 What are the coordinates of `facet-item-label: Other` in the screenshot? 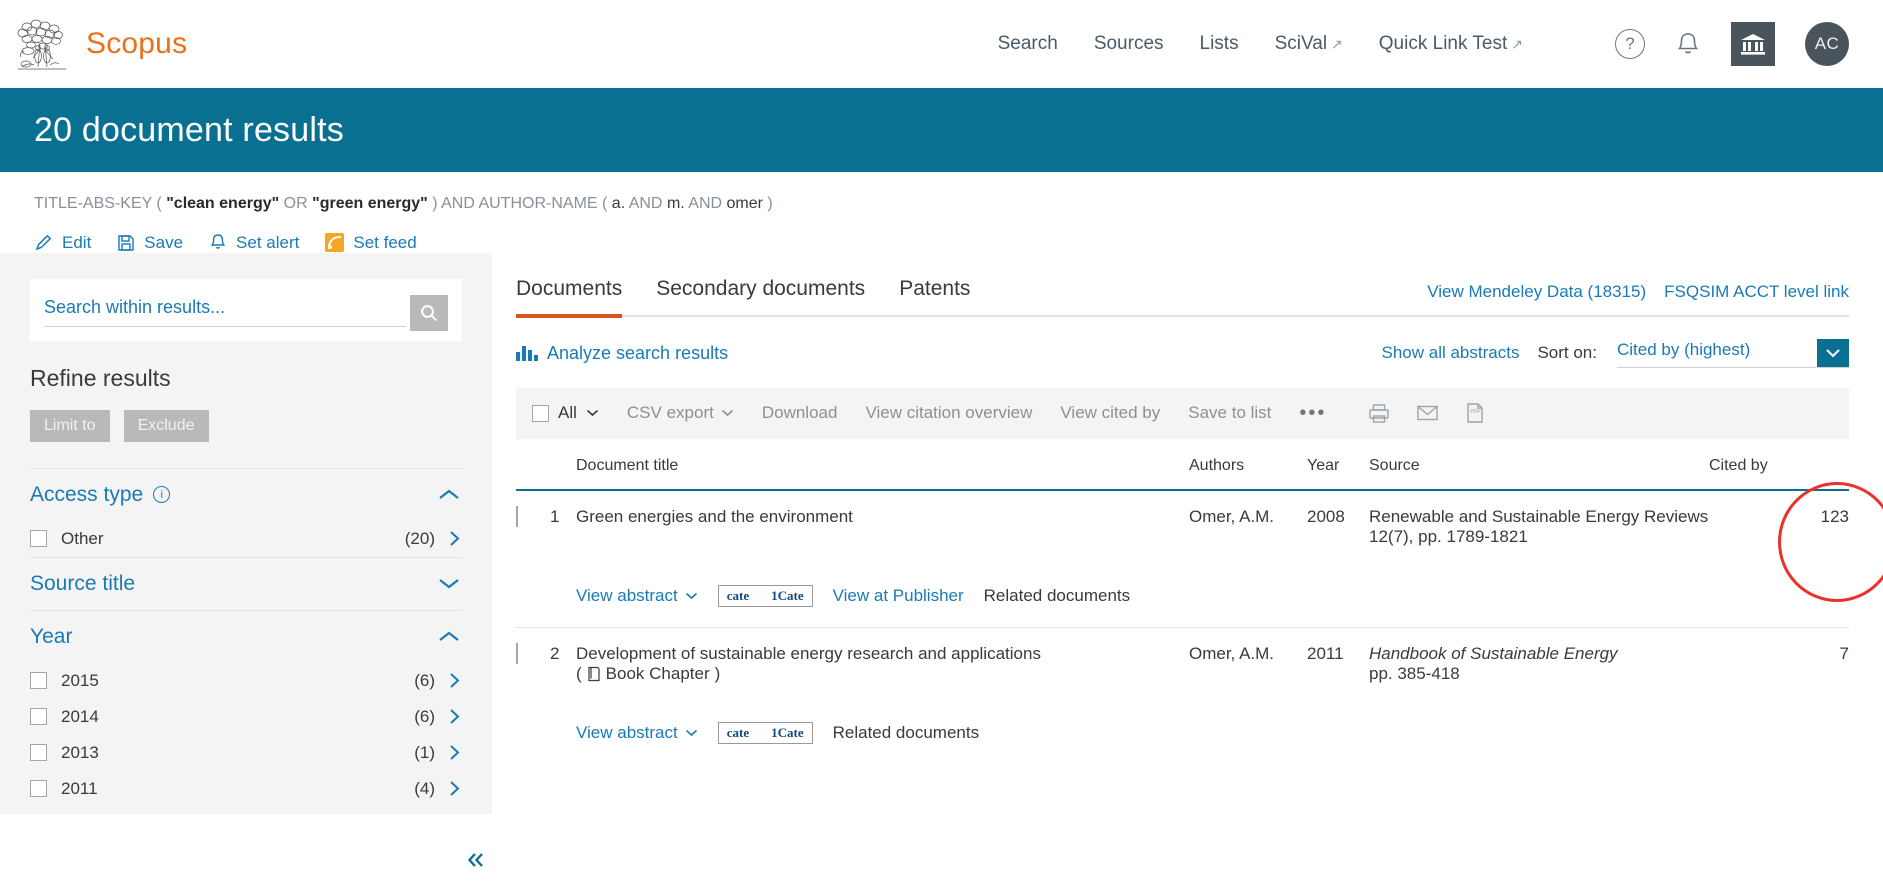 It's located at (82, 538).